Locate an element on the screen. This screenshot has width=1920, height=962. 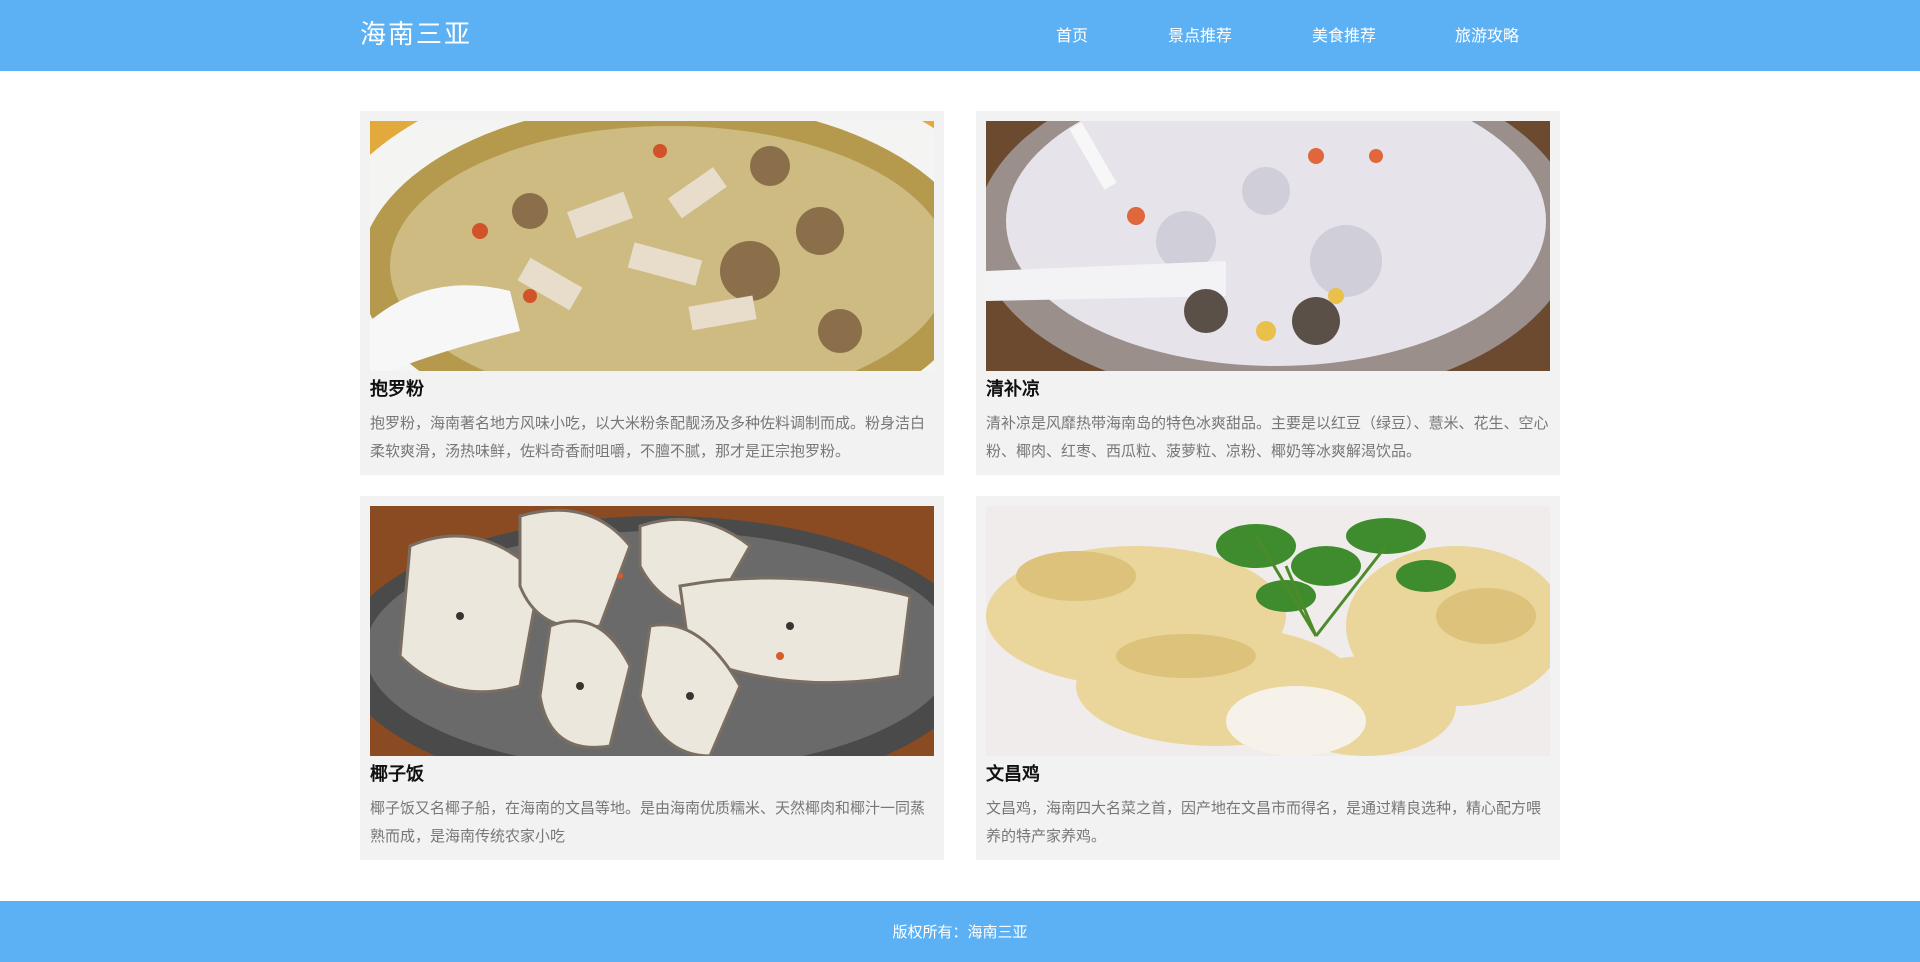
nav-travel-guide: 旅游攻略 is located at coordinates (1487, 36).